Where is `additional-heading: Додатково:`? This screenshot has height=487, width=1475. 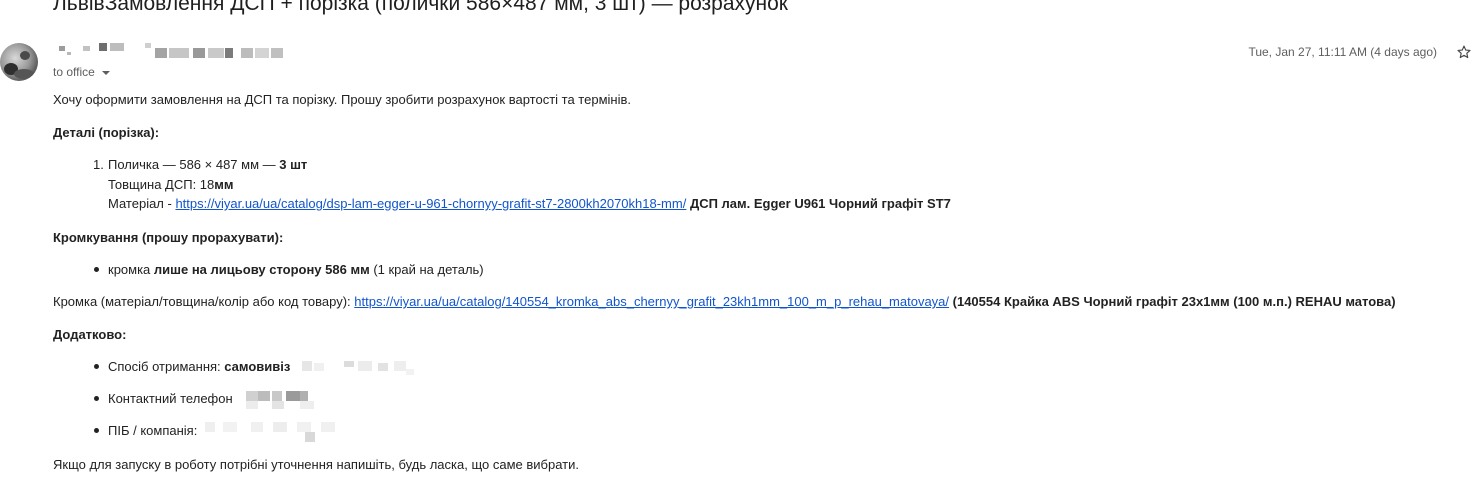
additional-heading: Додатково: is located at coordinates (90, 334).